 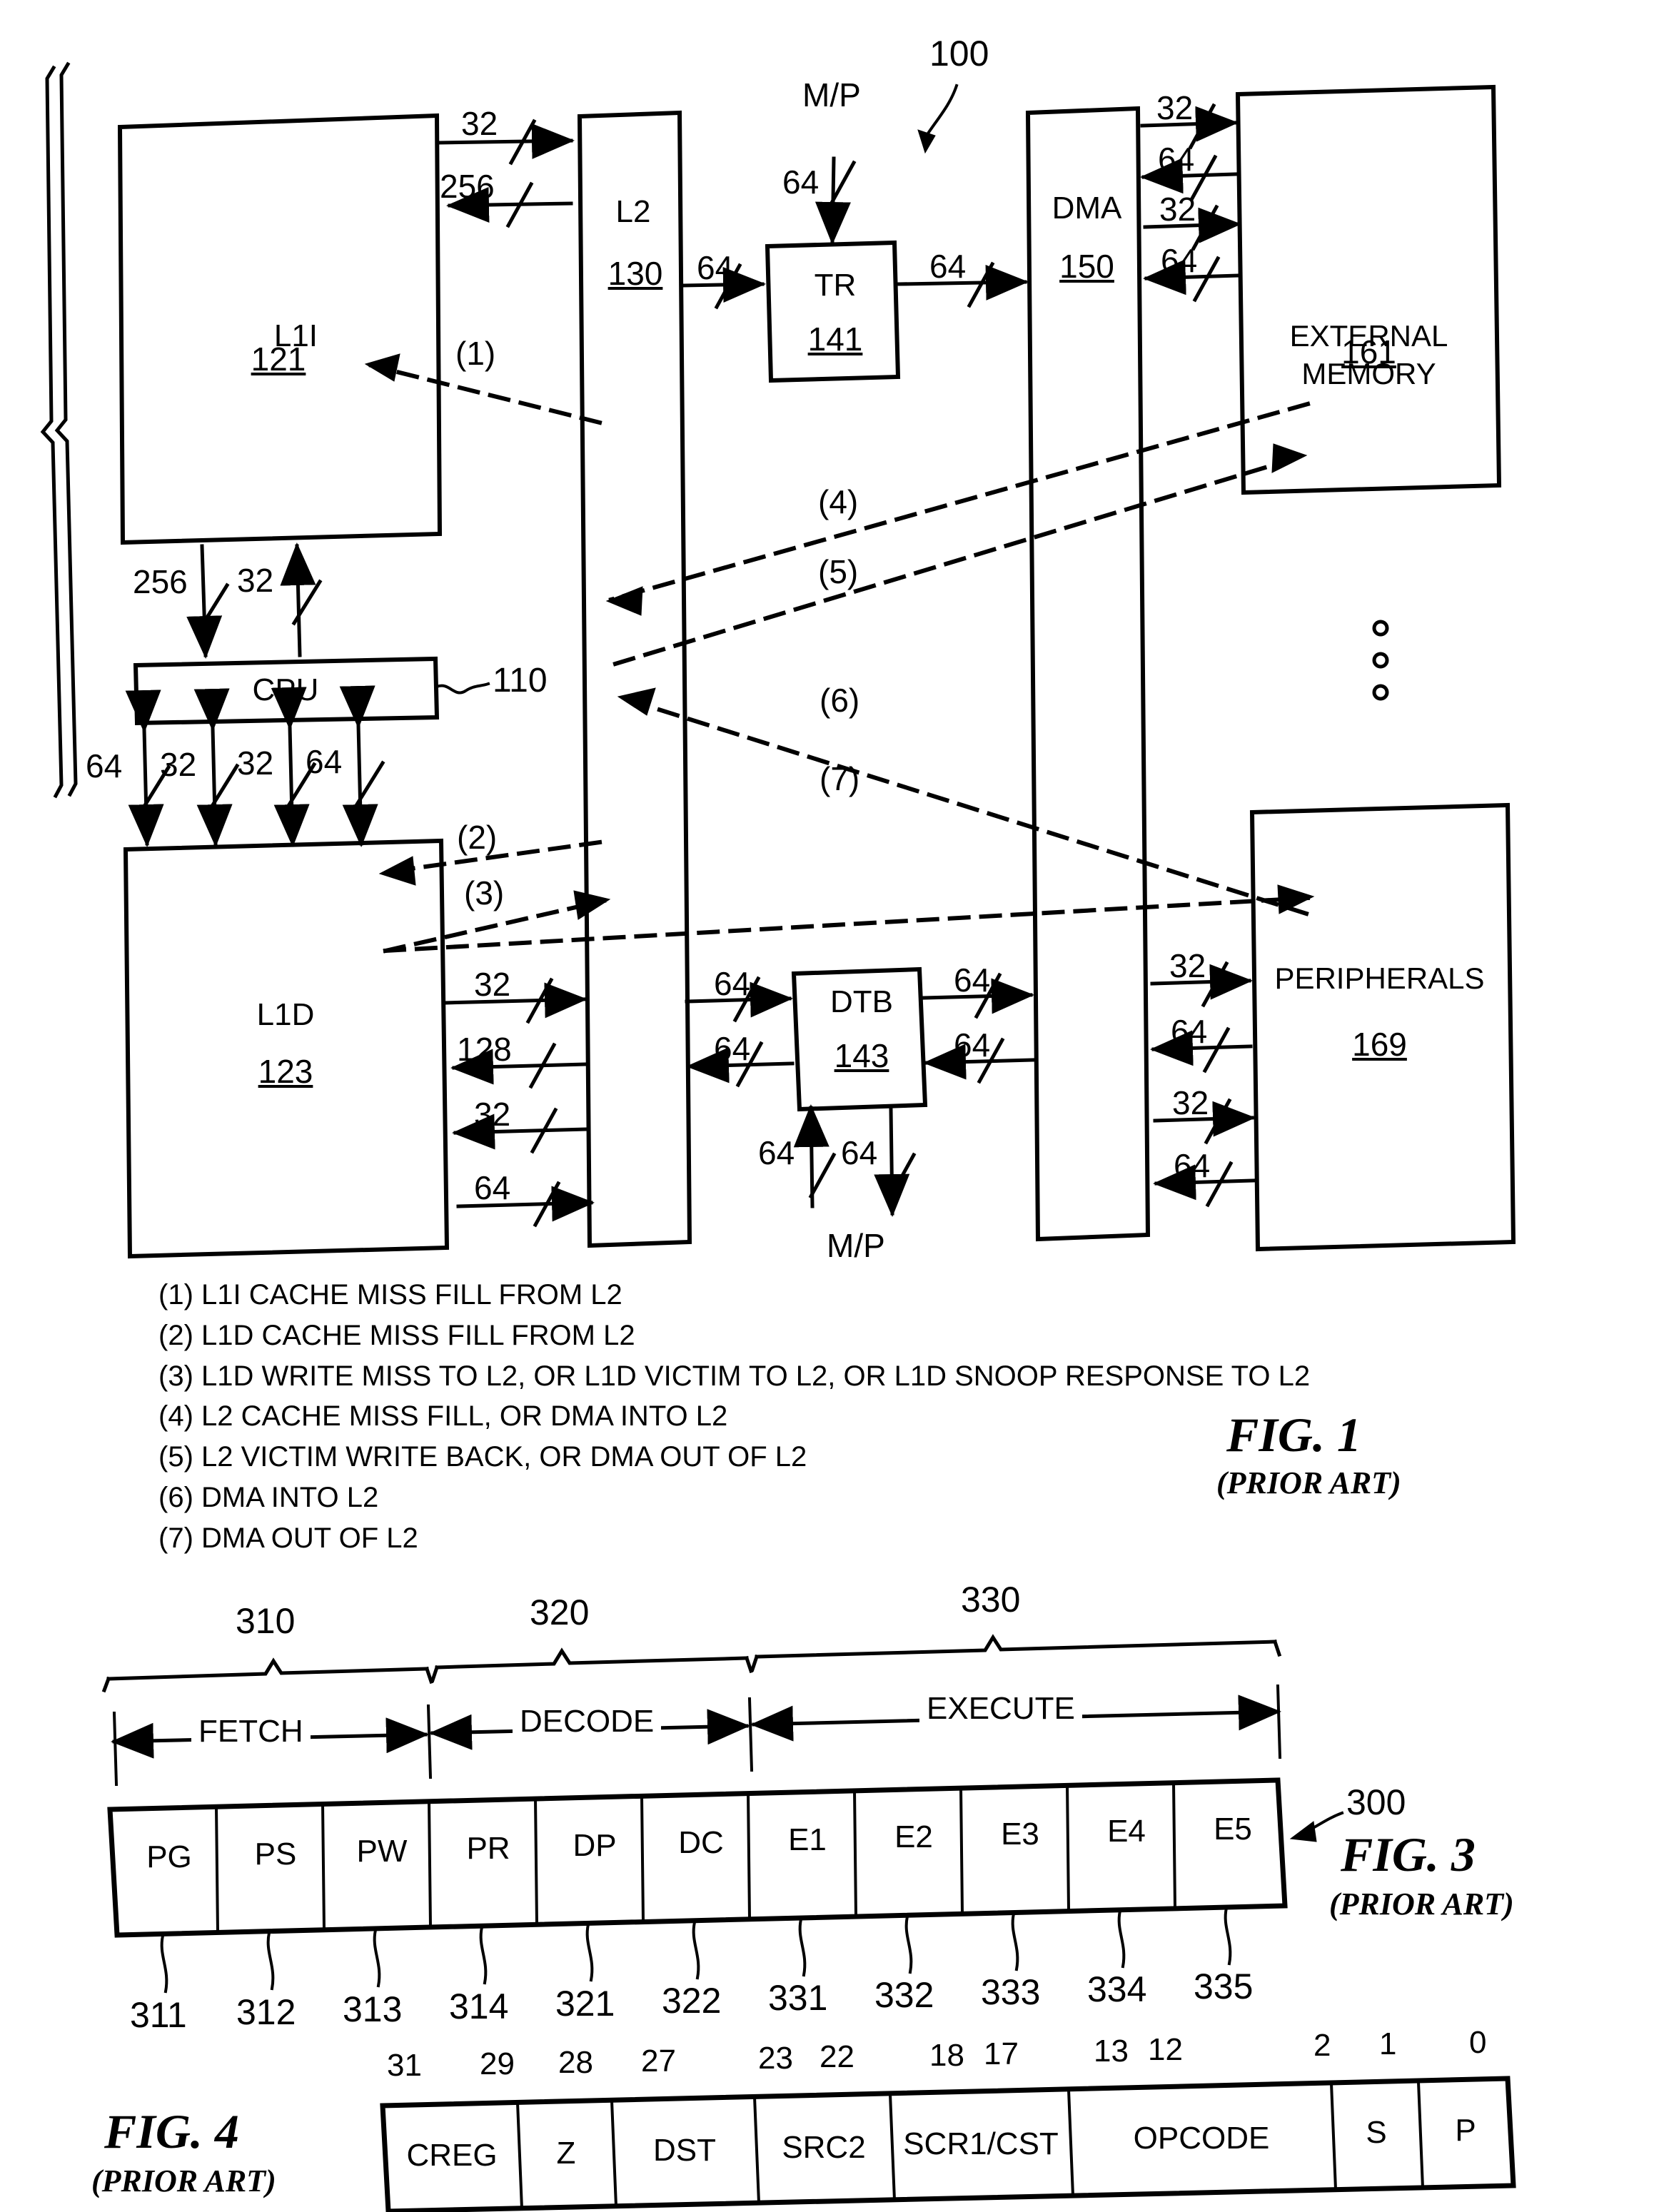 What do you see at coordinates (255, 763) in the screenshot?
I see `bus-cpu-l1d-c-width: 32` at bounding box center [255, 763].